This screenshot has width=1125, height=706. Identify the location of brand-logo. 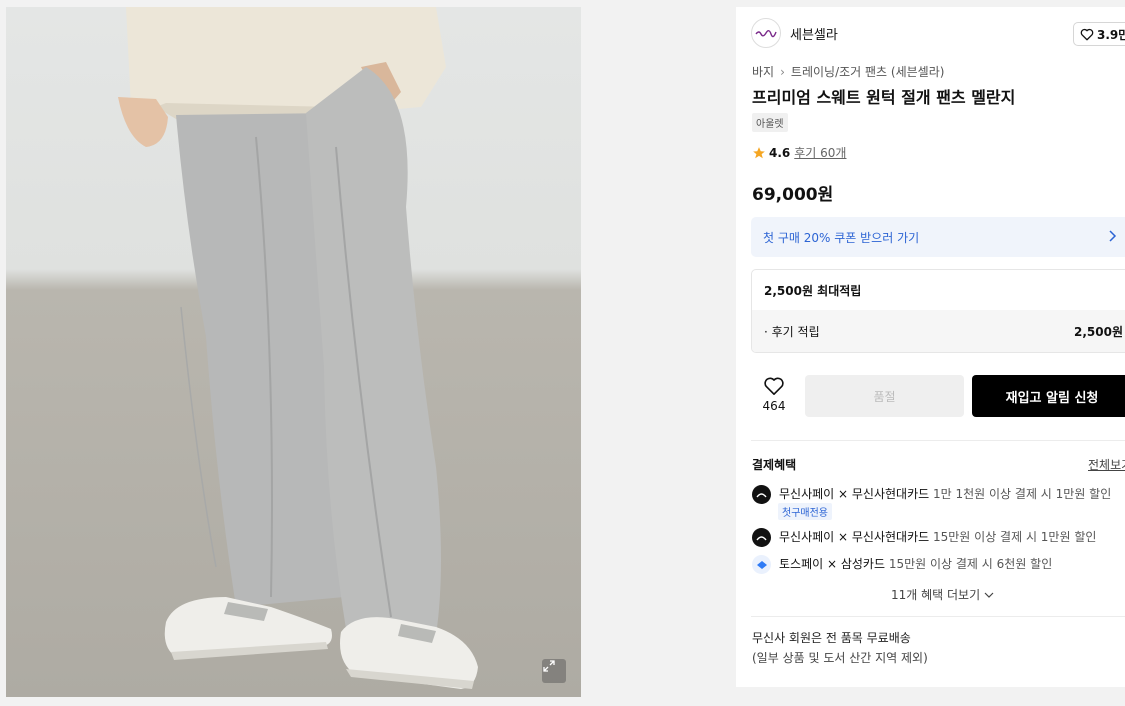
(766, 33).